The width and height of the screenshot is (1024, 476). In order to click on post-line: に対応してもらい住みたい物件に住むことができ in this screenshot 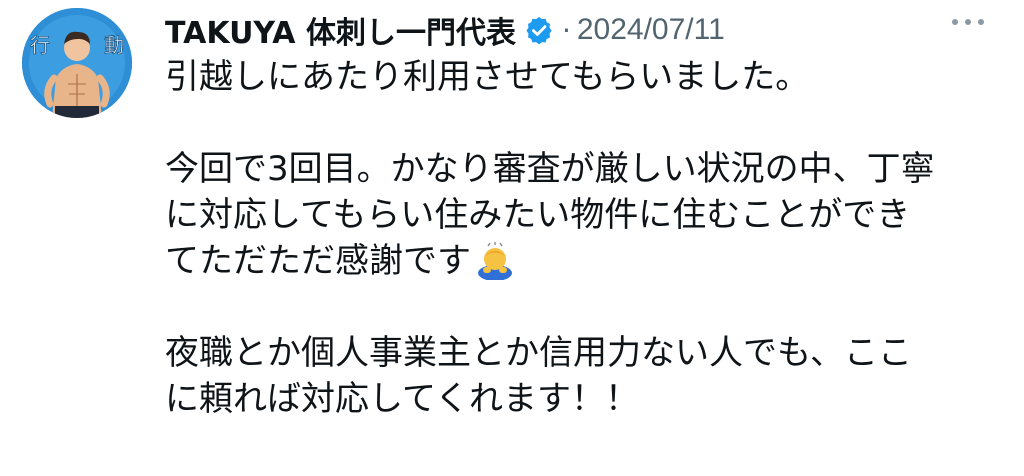, I will do `click(538, 215)`.